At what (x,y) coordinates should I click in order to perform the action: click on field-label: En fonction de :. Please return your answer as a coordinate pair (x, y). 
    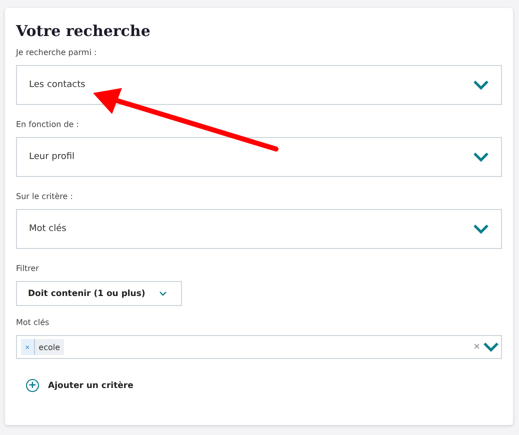
    Looking at the image, I should click on (47, 124).